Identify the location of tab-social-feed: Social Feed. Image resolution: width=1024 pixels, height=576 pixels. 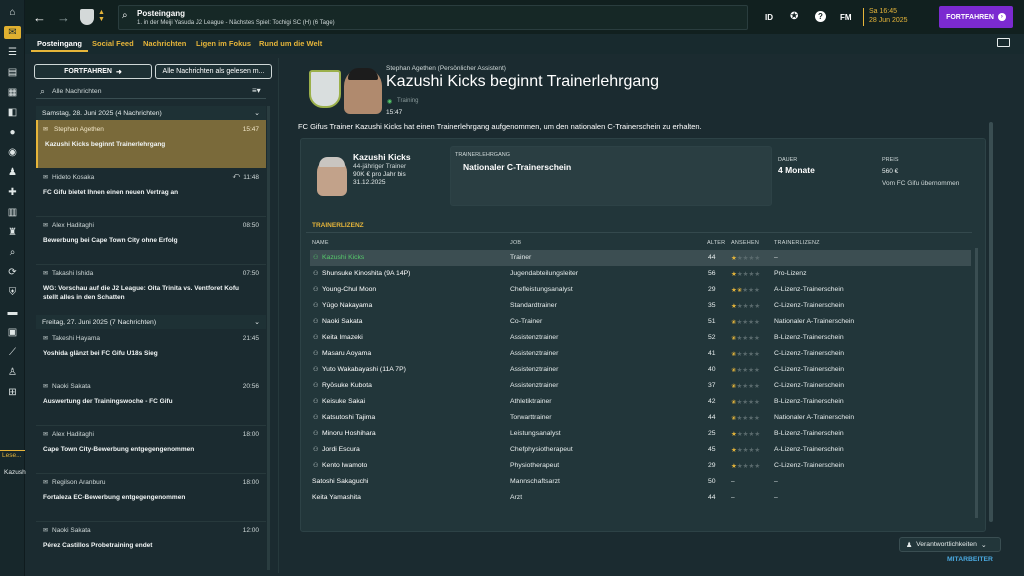
(113, 43).